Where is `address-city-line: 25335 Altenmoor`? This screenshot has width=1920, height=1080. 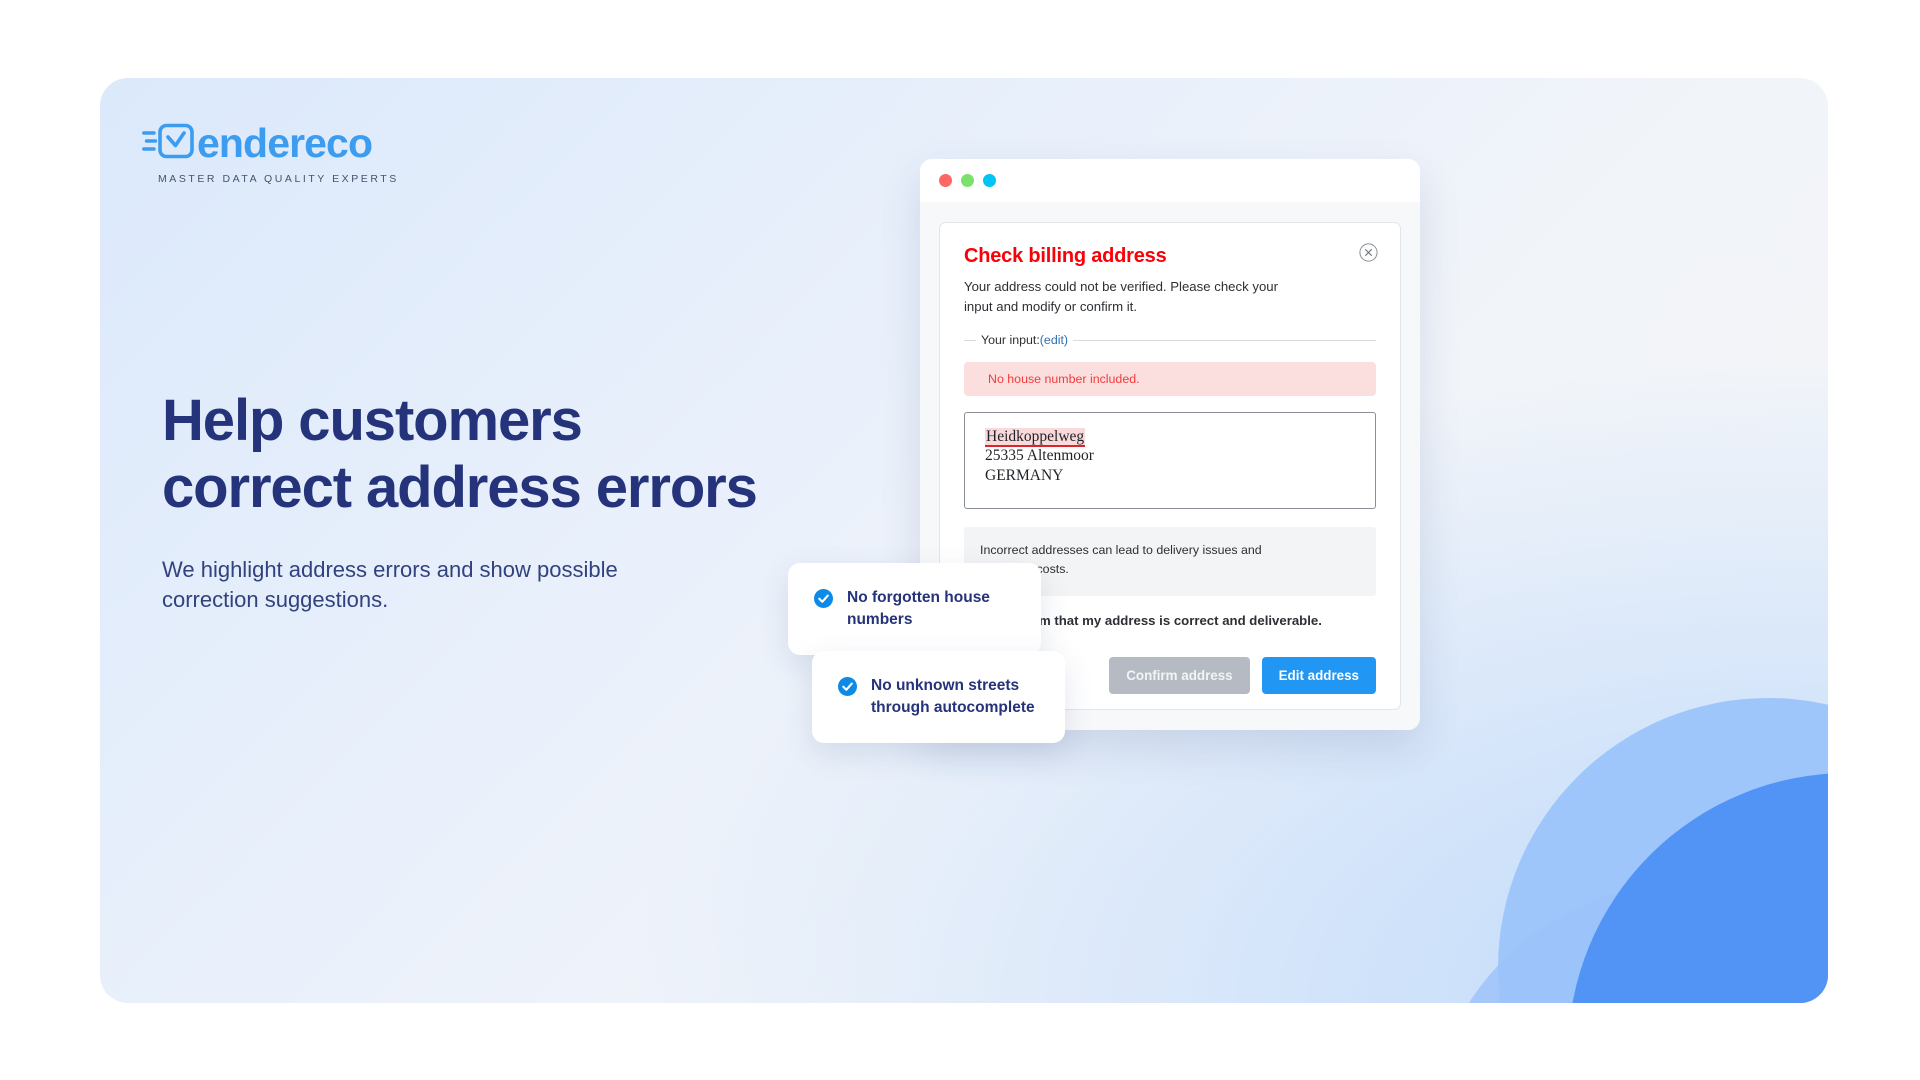 address-city-line: 25335 Altenmoor is located at coordinates (1039, 456).